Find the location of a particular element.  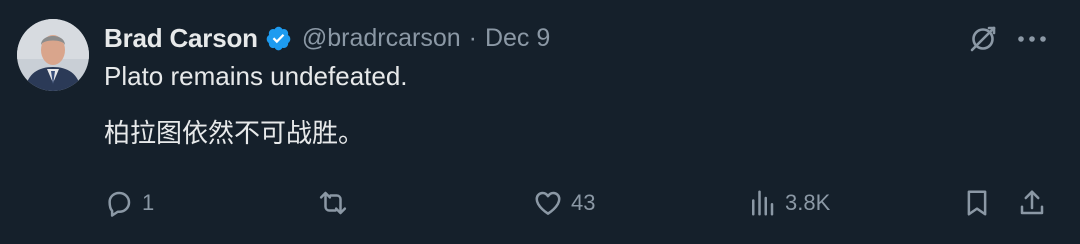

avatar-image is located at coordinates (53, 55).